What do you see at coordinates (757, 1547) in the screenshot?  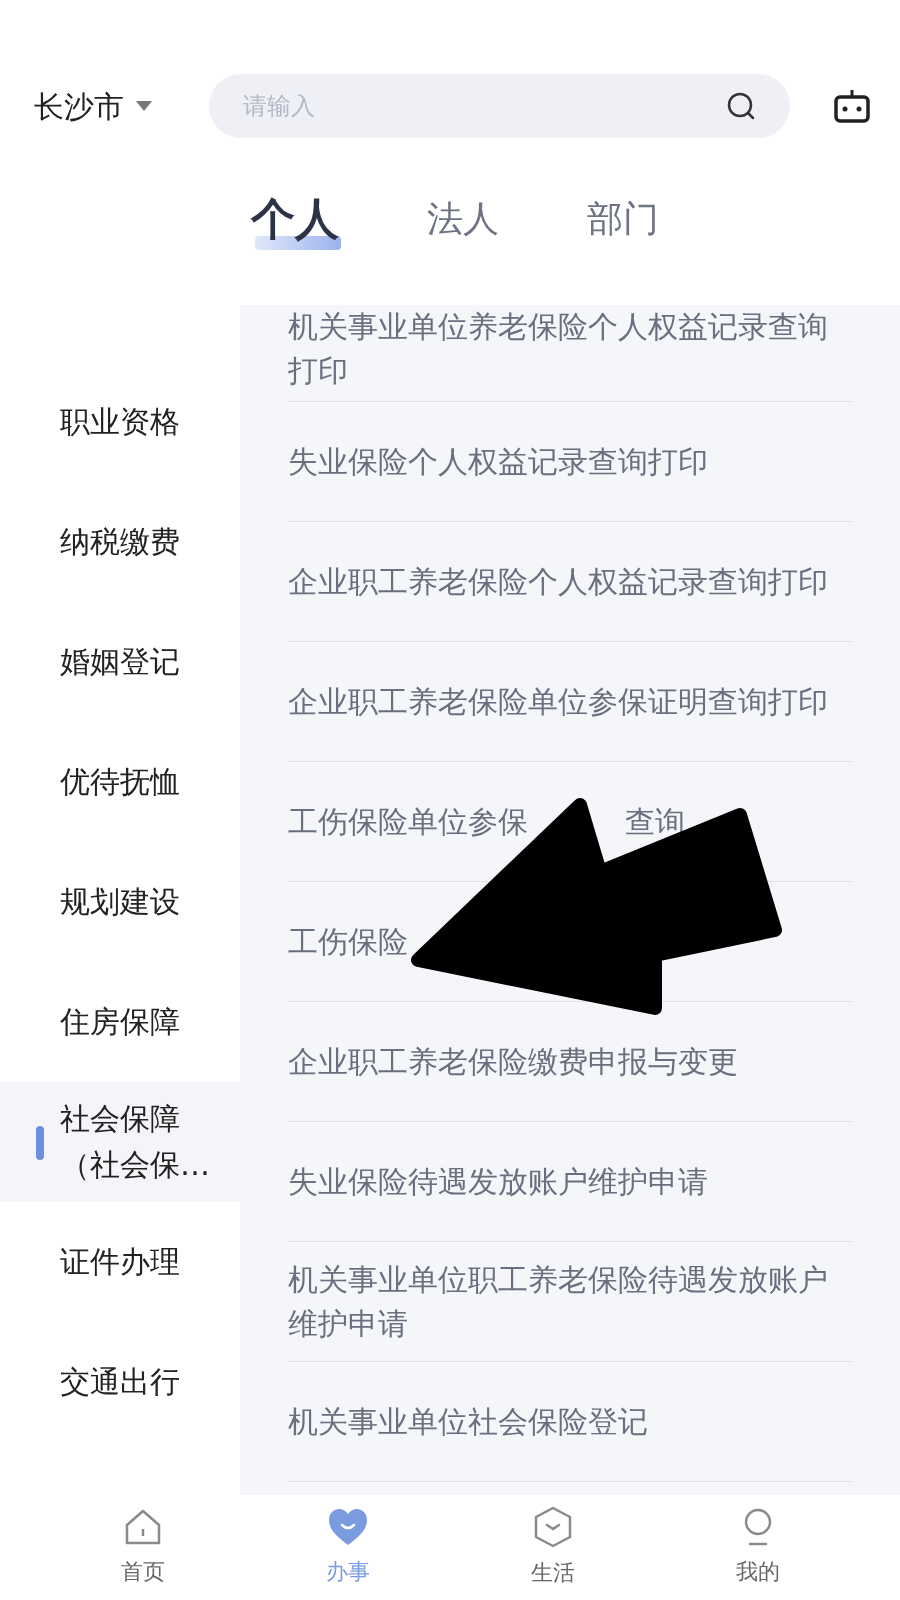 I see `nav-tab: 我的` at bounding box center [757, 1547].